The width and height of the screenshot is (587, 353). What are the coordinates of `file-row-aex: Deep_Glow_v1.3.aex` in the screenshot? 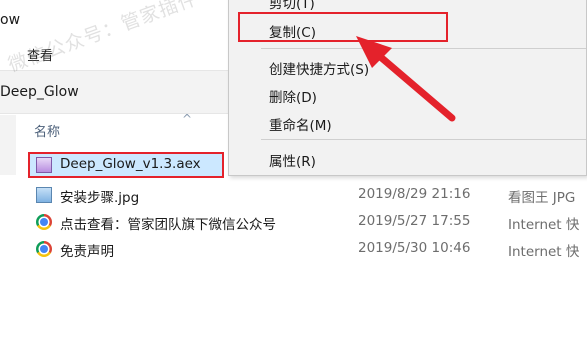 It's located at (126, 165).